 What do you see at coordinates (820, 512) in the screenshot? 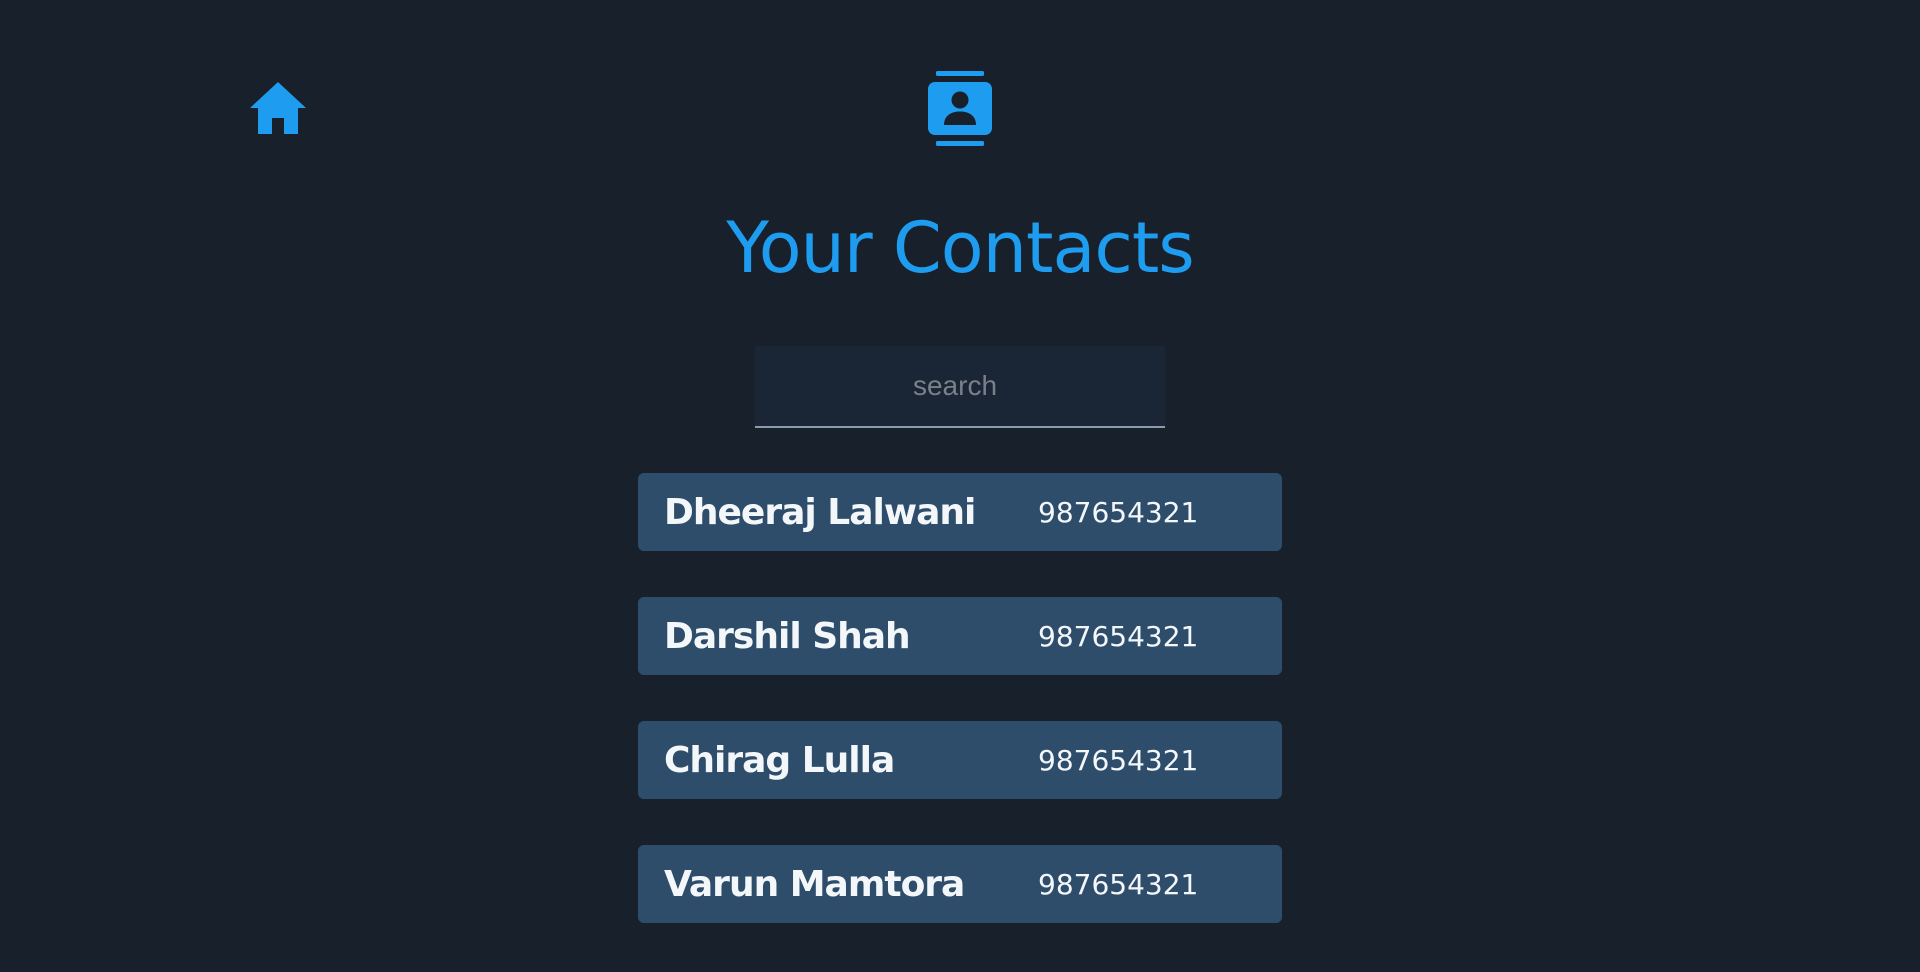
I see `contact-name: Dheeraj Lalwani` at bounding box center [820, 512].